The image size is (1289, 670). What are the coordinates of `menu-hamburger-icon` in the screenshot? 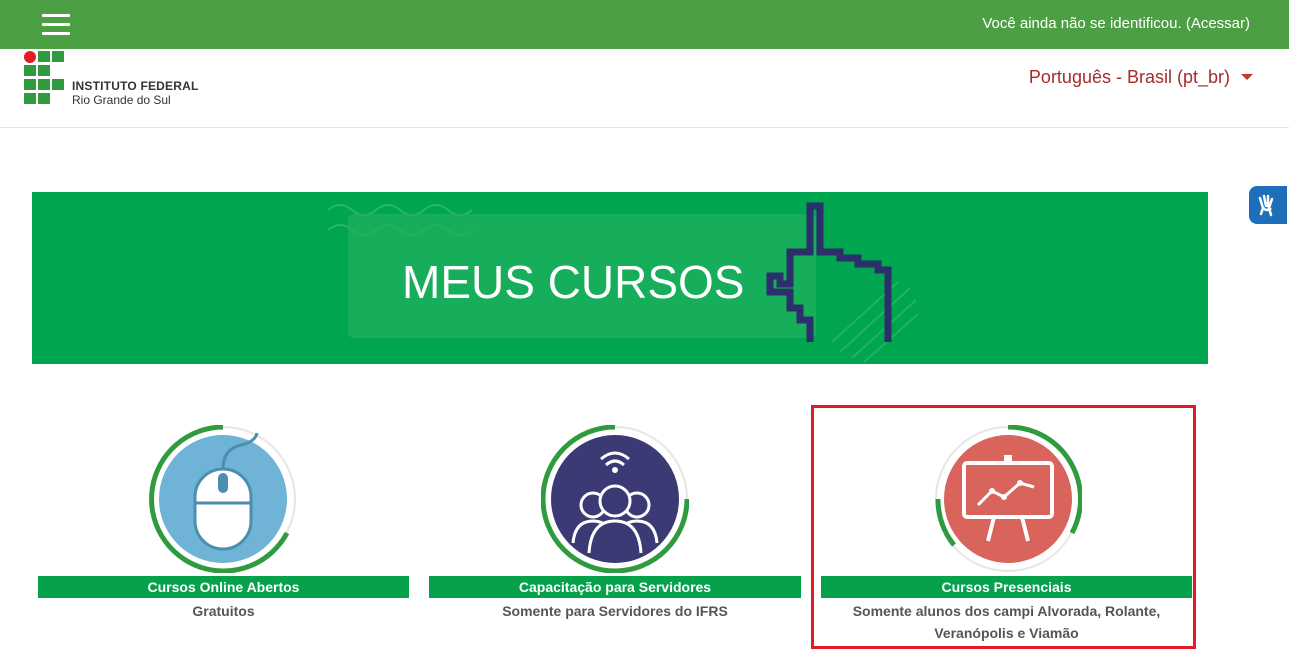 It's located at (56, 25).